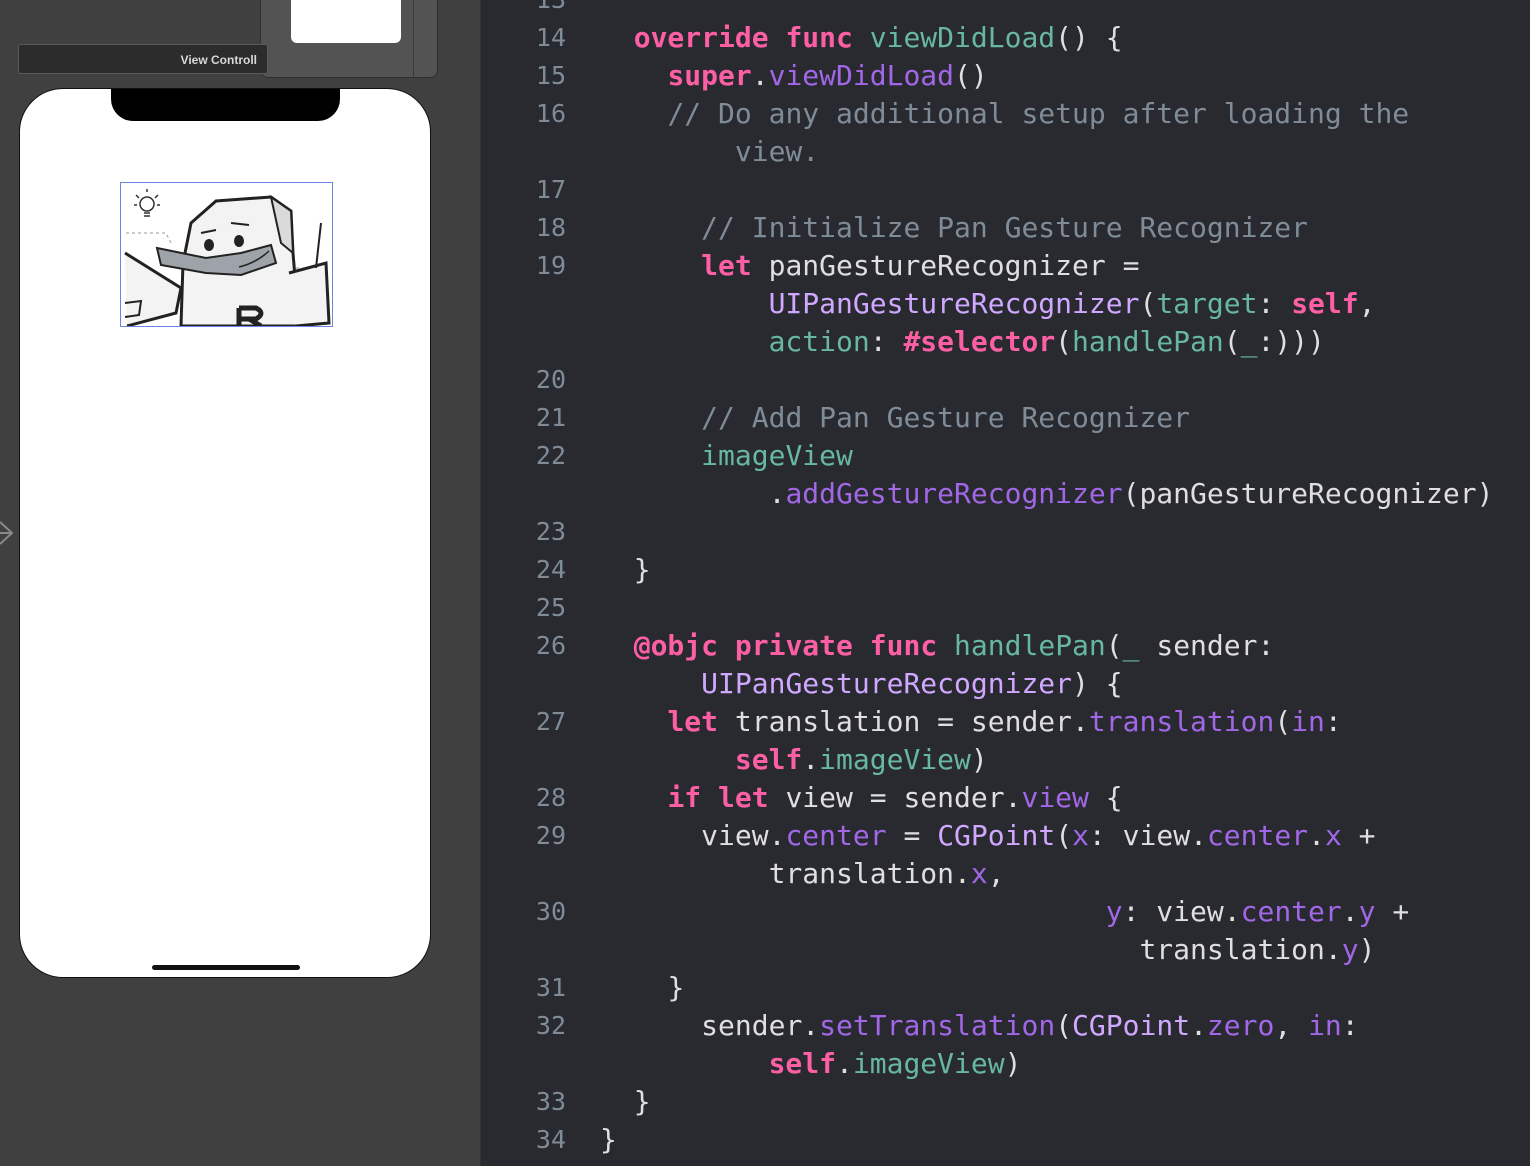  What do you see at coordinates (811, 1064) in the screenshot?
I see `code-text: self.imageView)` at bounding box center [811, 1064].